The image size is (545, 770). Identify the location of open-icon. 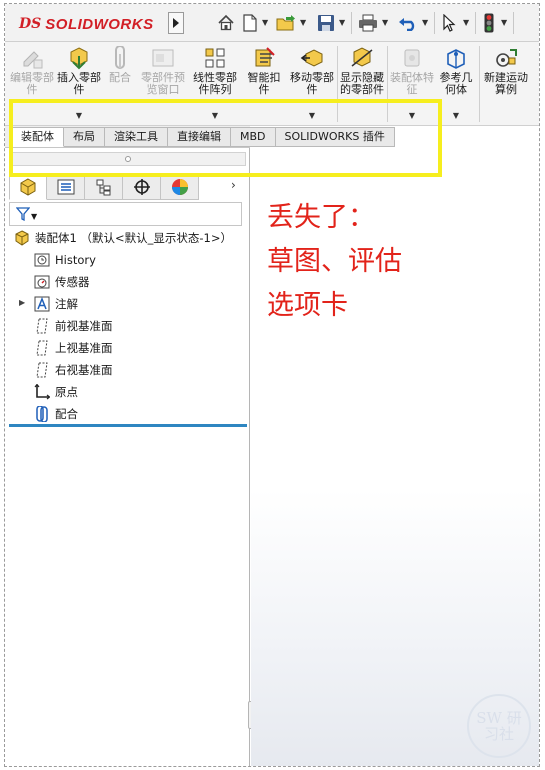
(286, 23).